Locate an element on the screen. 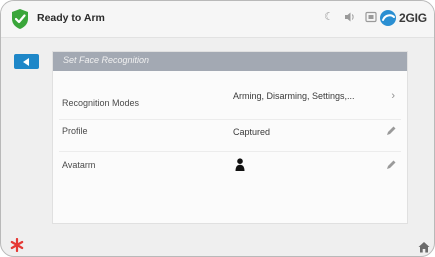 This screenshot has width=435, height=257. system-status-text: Ready to Arm is located at coordinates (71, 18).